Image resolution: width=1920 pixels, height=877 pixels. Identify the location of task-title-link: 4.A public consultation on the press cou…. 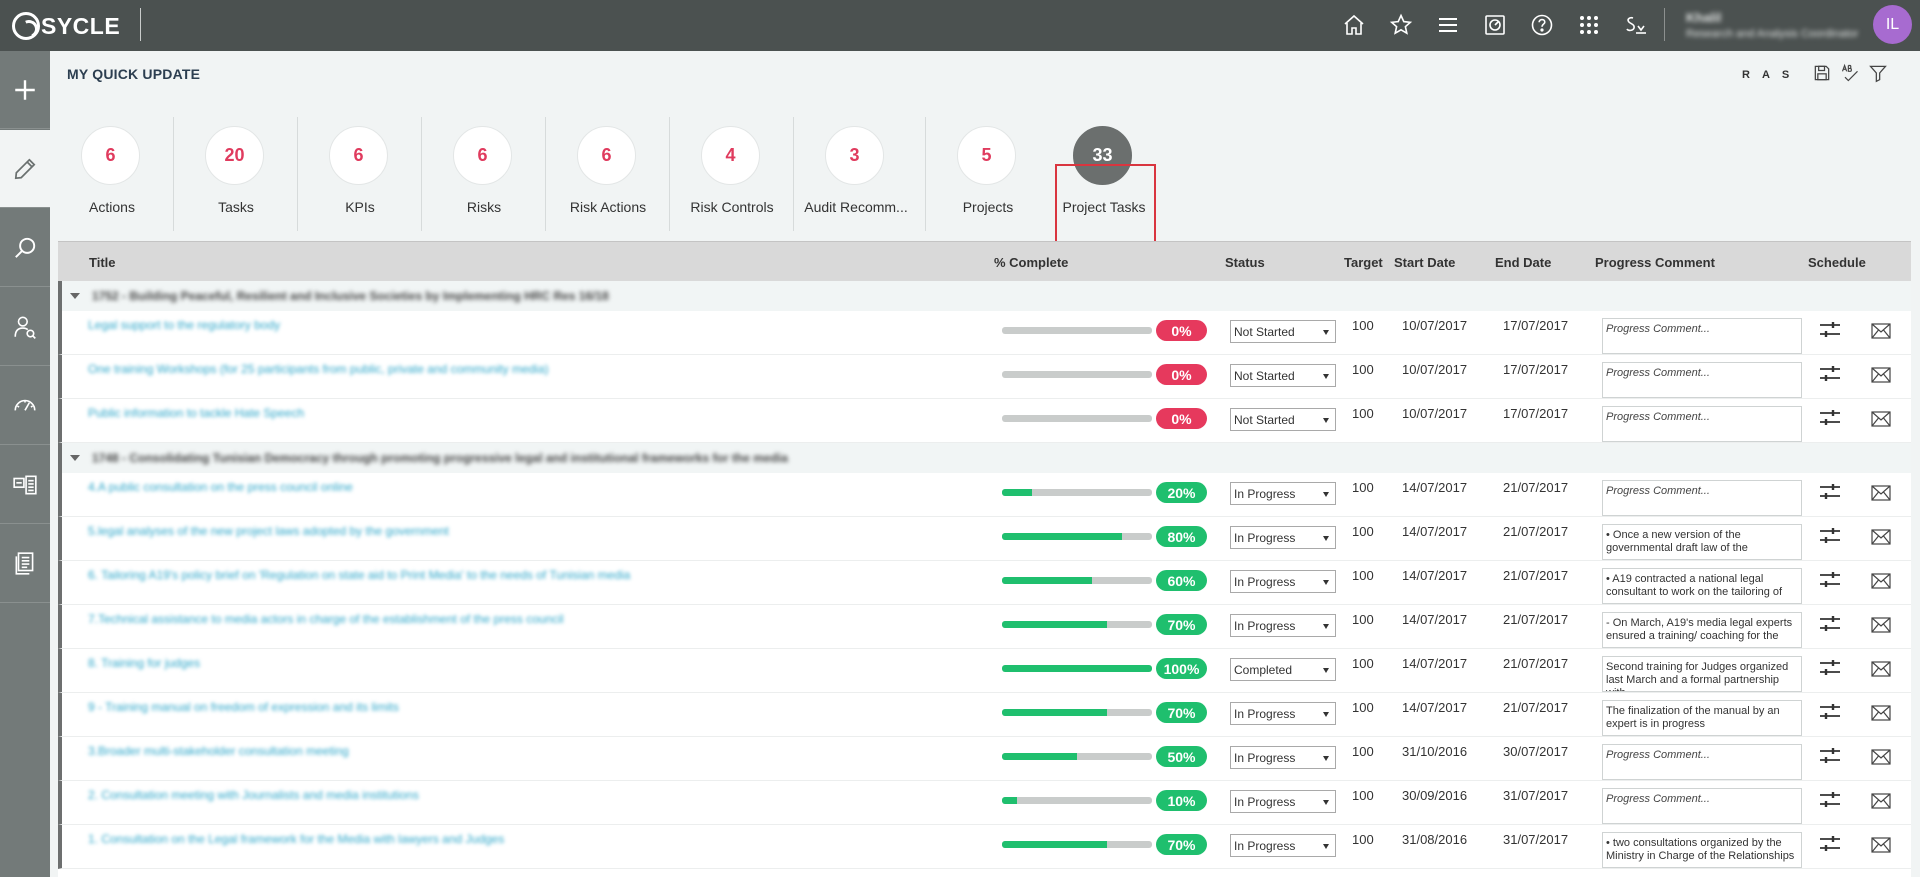
(220, 487).